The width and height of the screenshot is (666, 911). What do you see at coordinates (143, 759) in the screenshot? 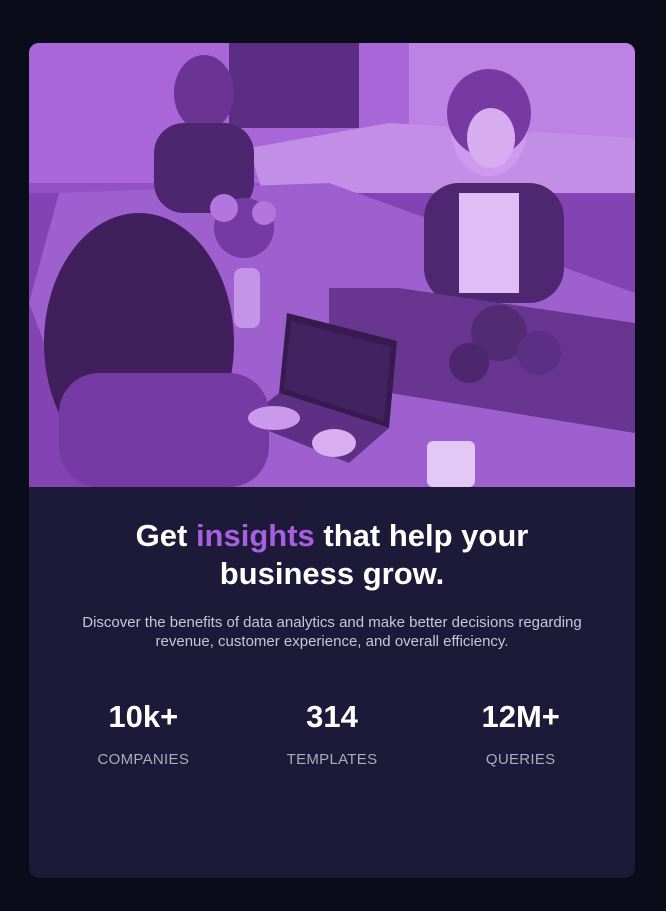
I see `stat-label: COMPANIES` at bounding box center [143, 759].